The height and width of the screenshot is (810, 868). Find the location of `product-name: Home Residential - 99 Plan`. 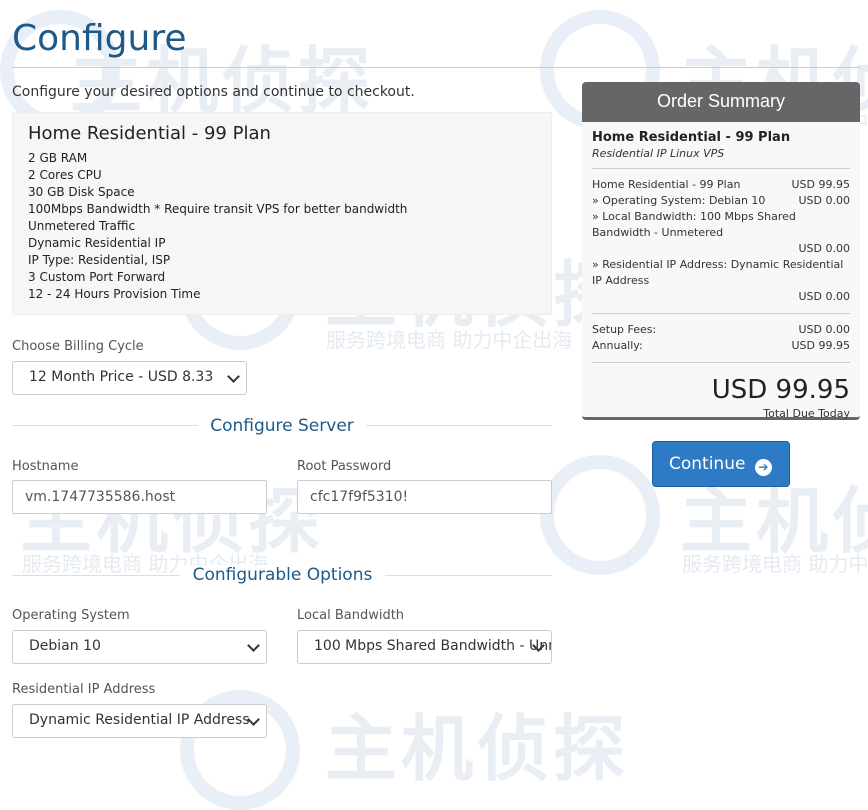

product-name: Home Residential - 99 Plan is located at coordinates (149, 133).